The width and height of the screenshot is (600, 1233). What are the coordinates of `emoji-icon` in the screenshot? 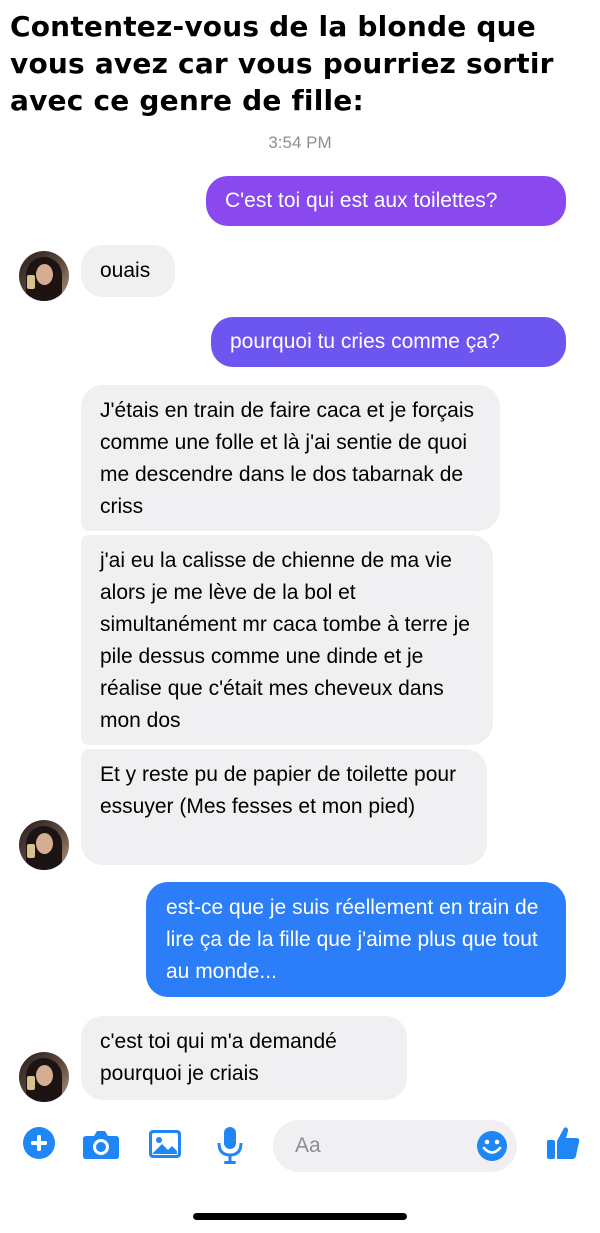 It's located at (492, 1148).